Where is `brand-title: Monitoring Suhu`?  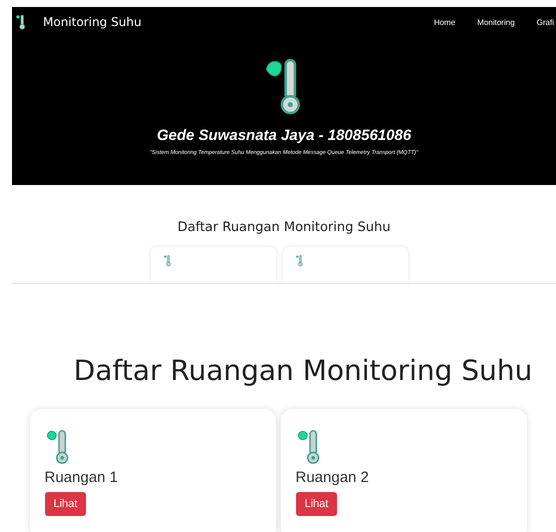
brand-title: Monitoring Suhu is located at coordinates (92, 22).